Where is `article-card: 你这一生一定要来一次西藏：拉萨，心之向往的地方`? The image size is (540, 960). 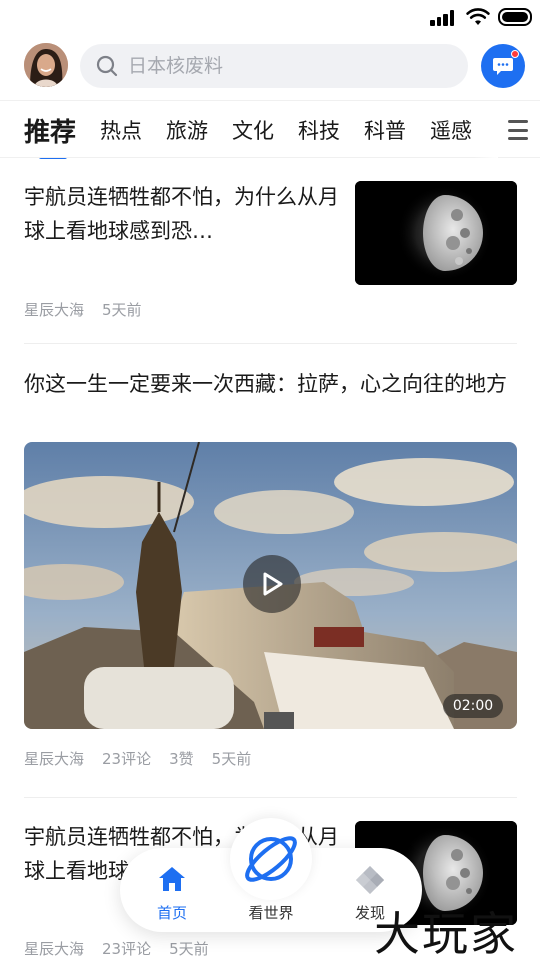
article-card: 你这一生一定要来一次西藏：拉萨，心之向往的地方 is located at coordinates (270, 384).